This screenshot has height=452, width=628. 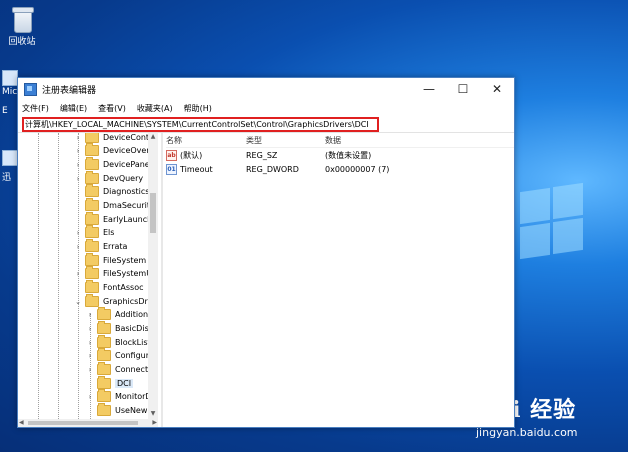 What do you see at coordinates (124, 383) in the screenshot?
I see `tree-node-label: DCI` at bounding box center [124, 383].